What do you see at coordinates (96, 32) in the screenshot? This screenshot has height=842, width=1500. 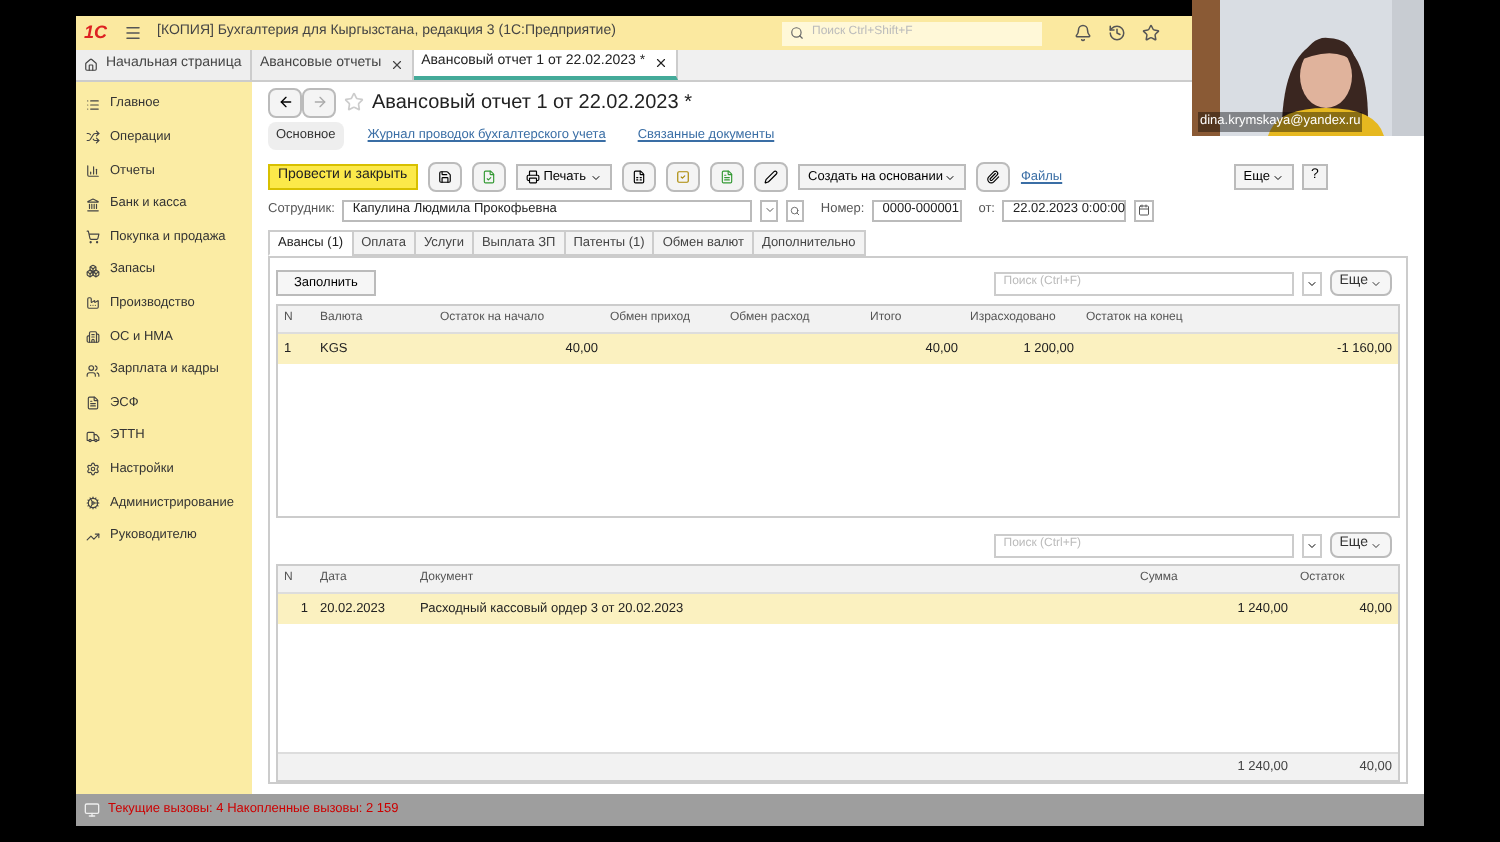 I see `app-logo: 1С` at bounding box center [96, 32].